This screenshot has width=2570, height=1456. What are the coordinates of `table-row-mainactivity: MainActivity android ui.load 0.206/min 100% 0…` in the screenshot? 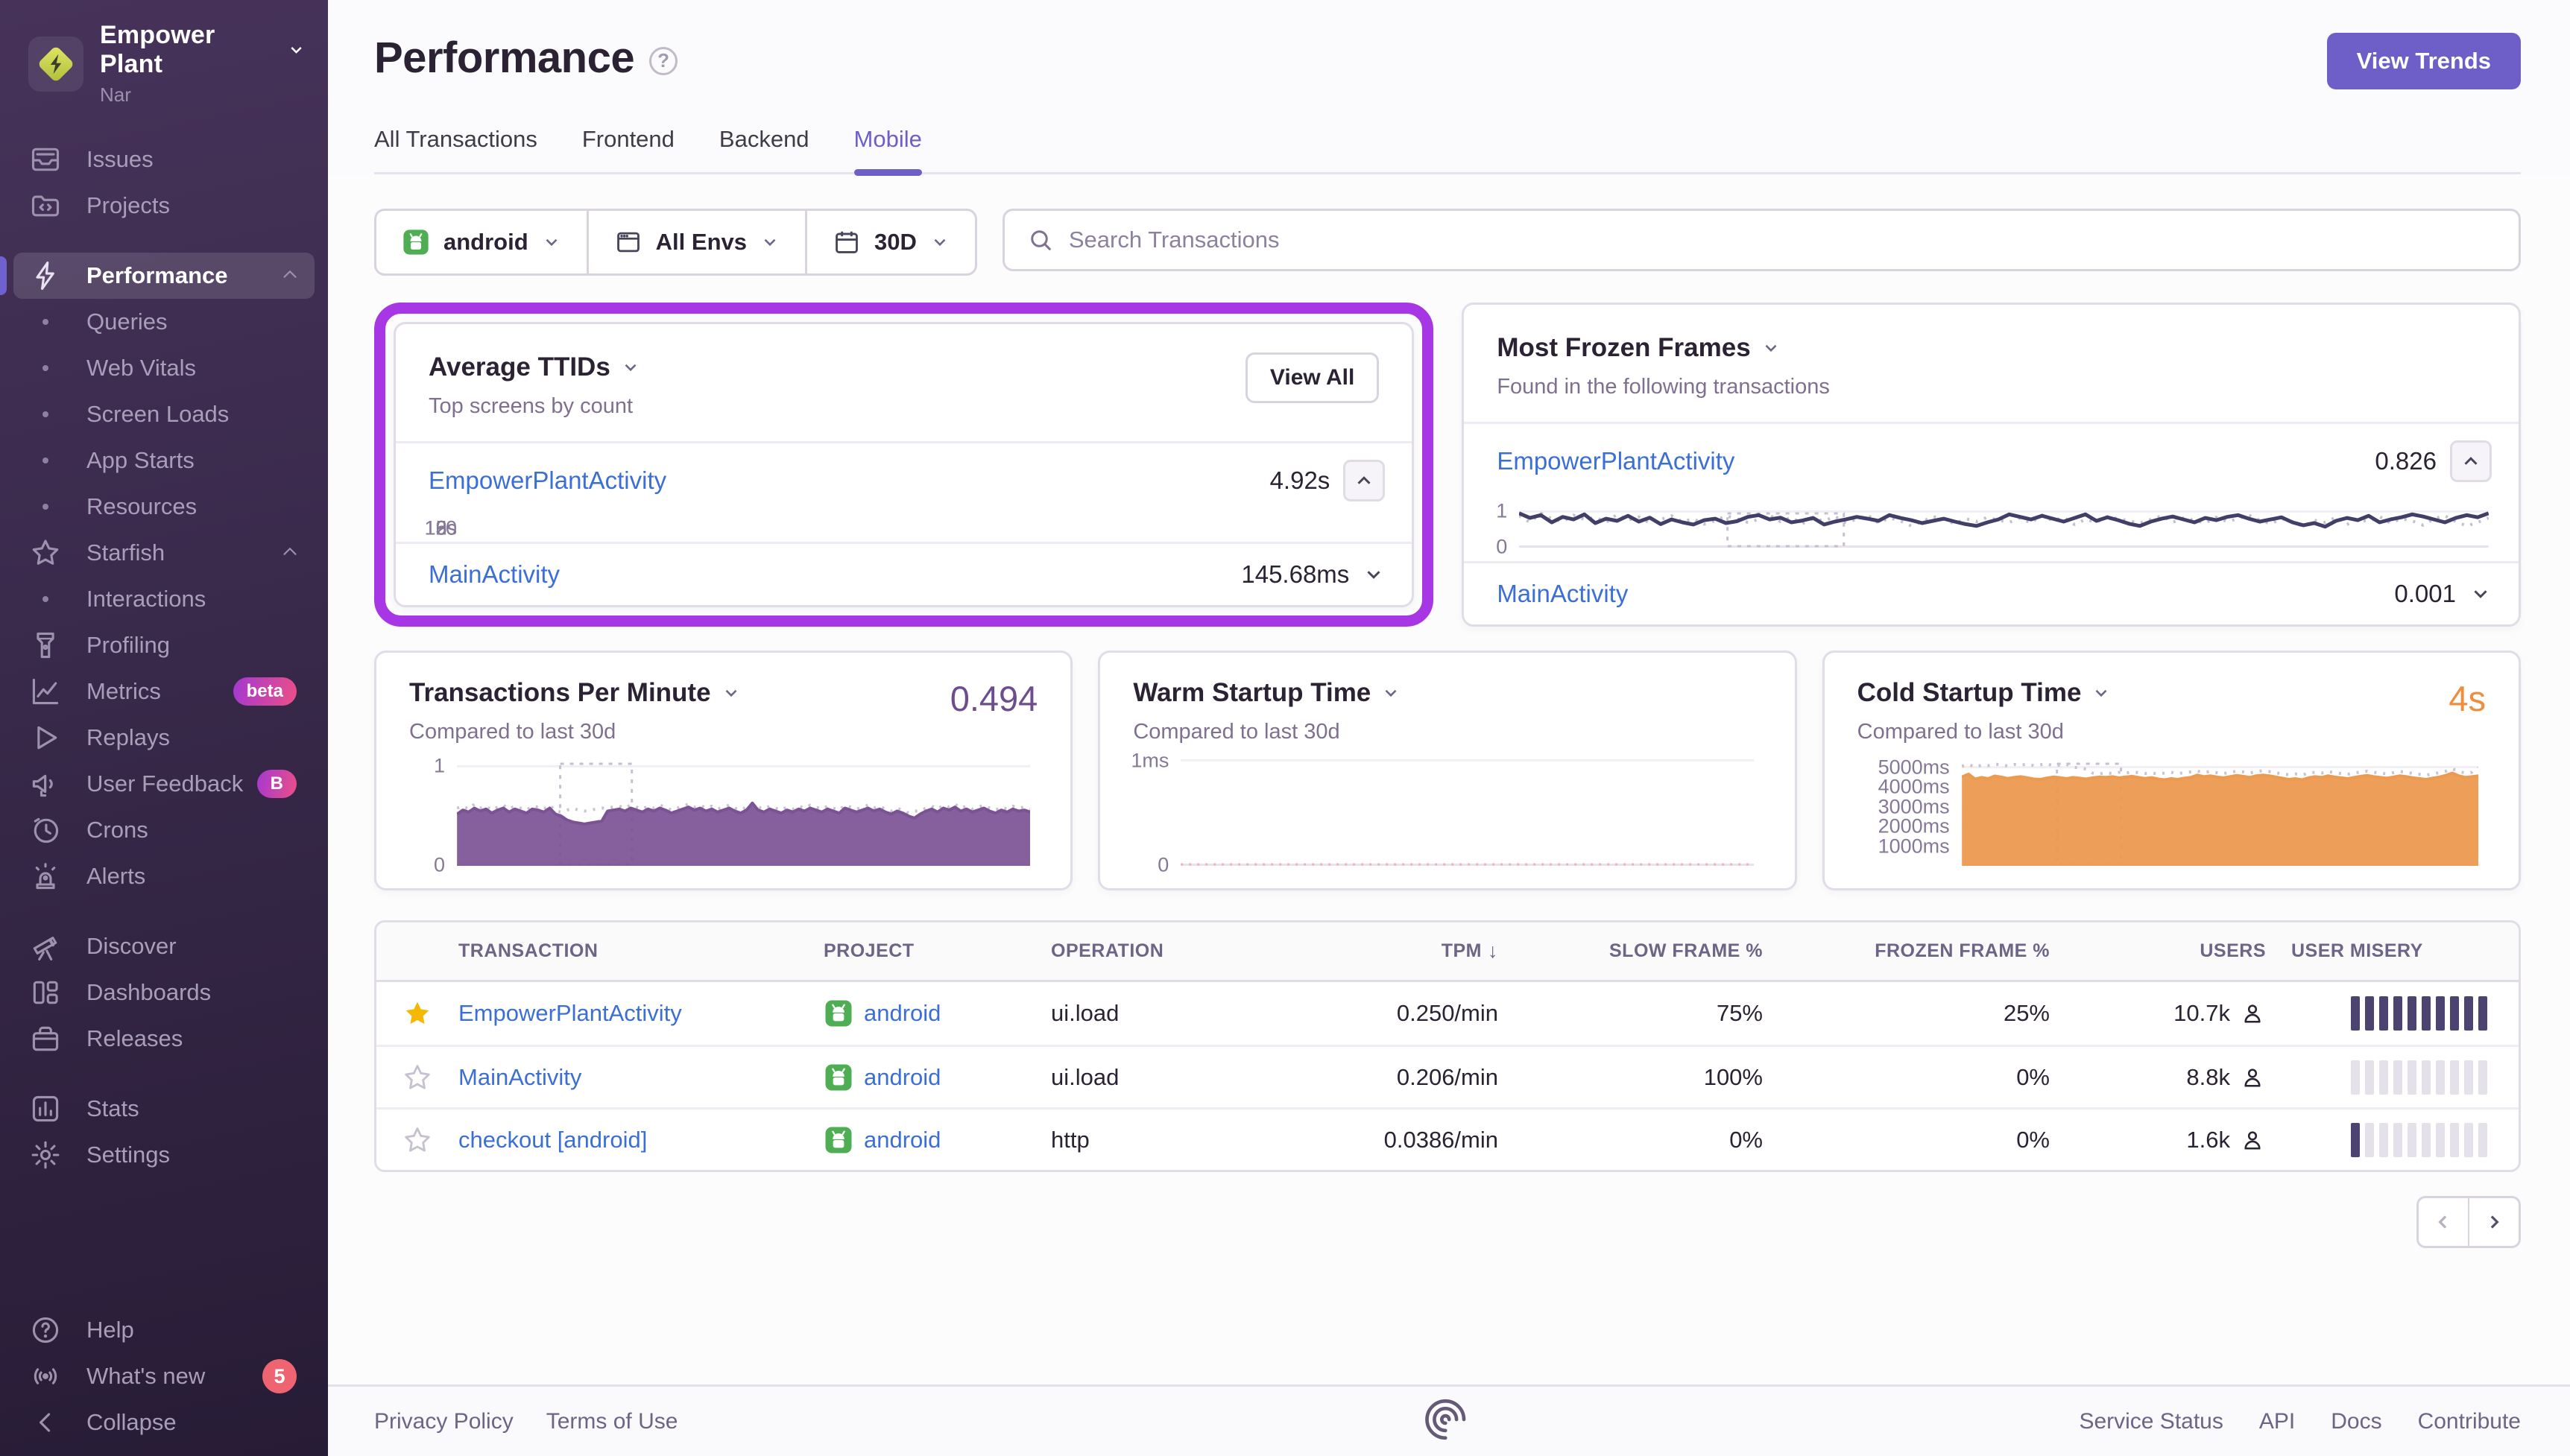 It's located at (1447, 1076).